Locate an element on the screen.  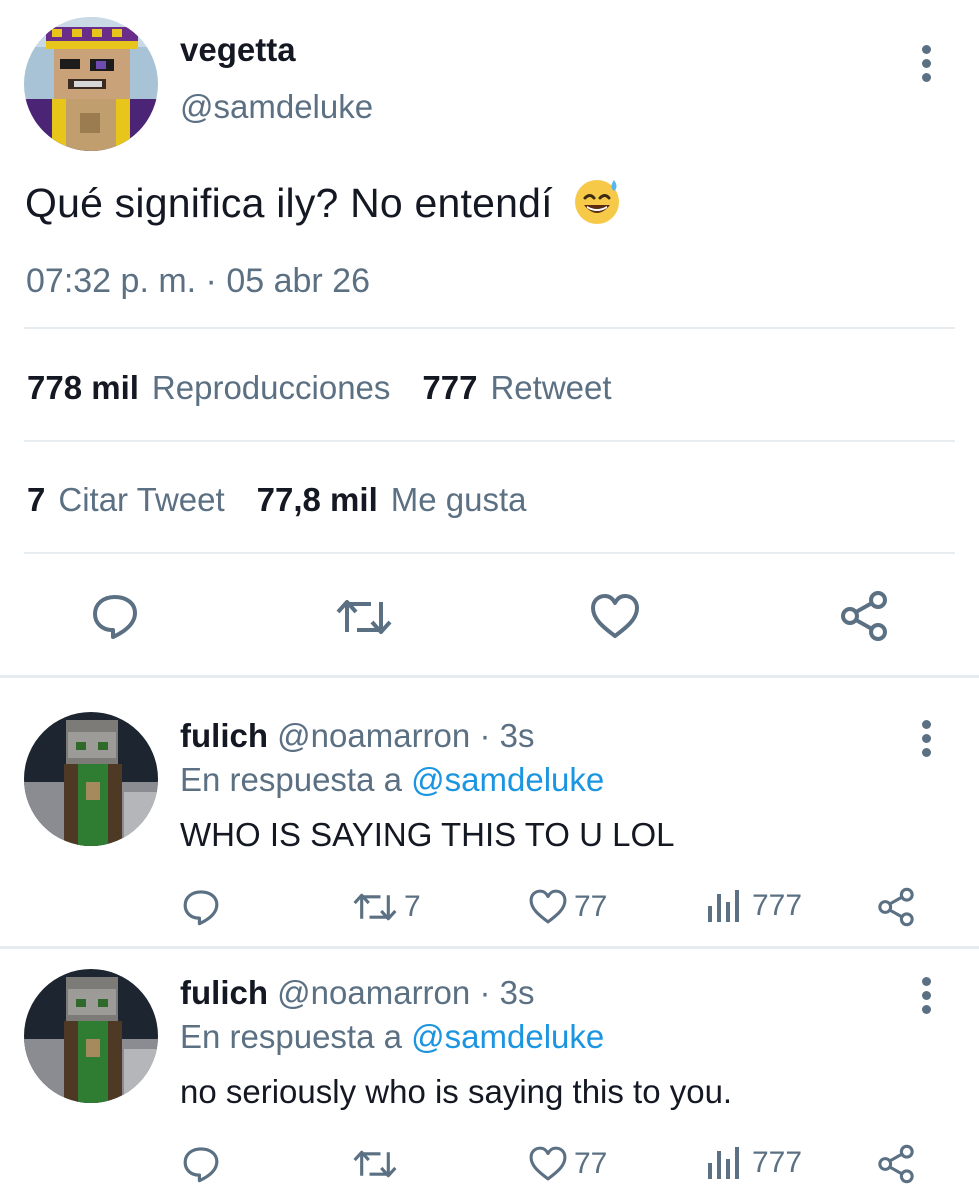
retweet-count: 7 is located at coordinates (412, 906).